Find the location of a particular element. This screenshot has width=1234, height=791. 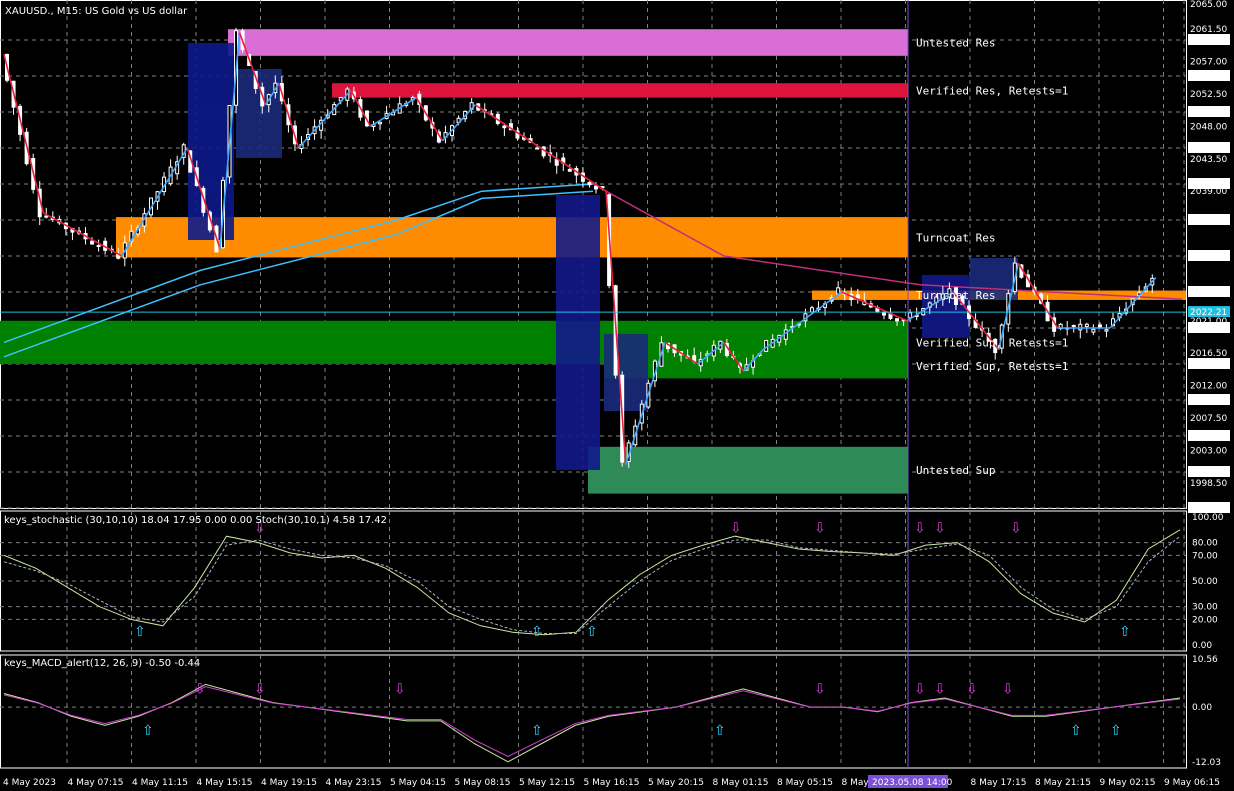

stoch-tick-label: 0.00 is located at coordinates (1202, 646).